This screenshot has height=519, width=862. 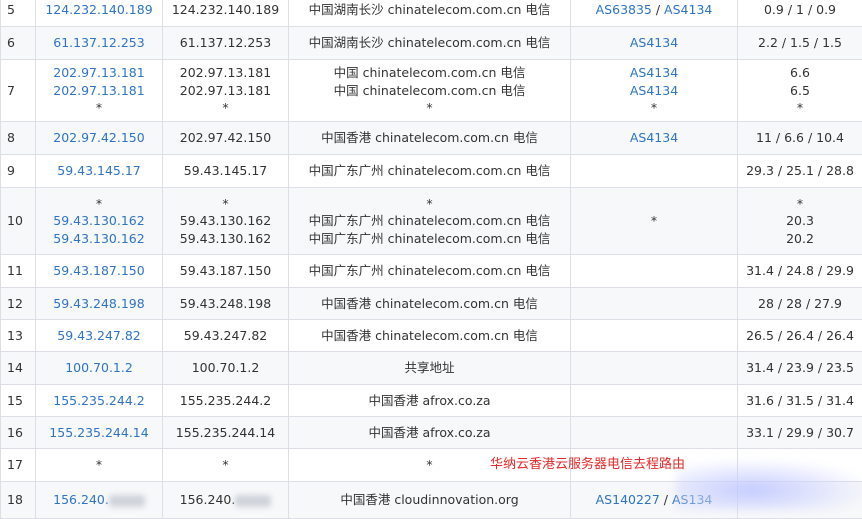 I want to click on ip-address-cell: 59.43.145.17, so click(x=226, y=171).